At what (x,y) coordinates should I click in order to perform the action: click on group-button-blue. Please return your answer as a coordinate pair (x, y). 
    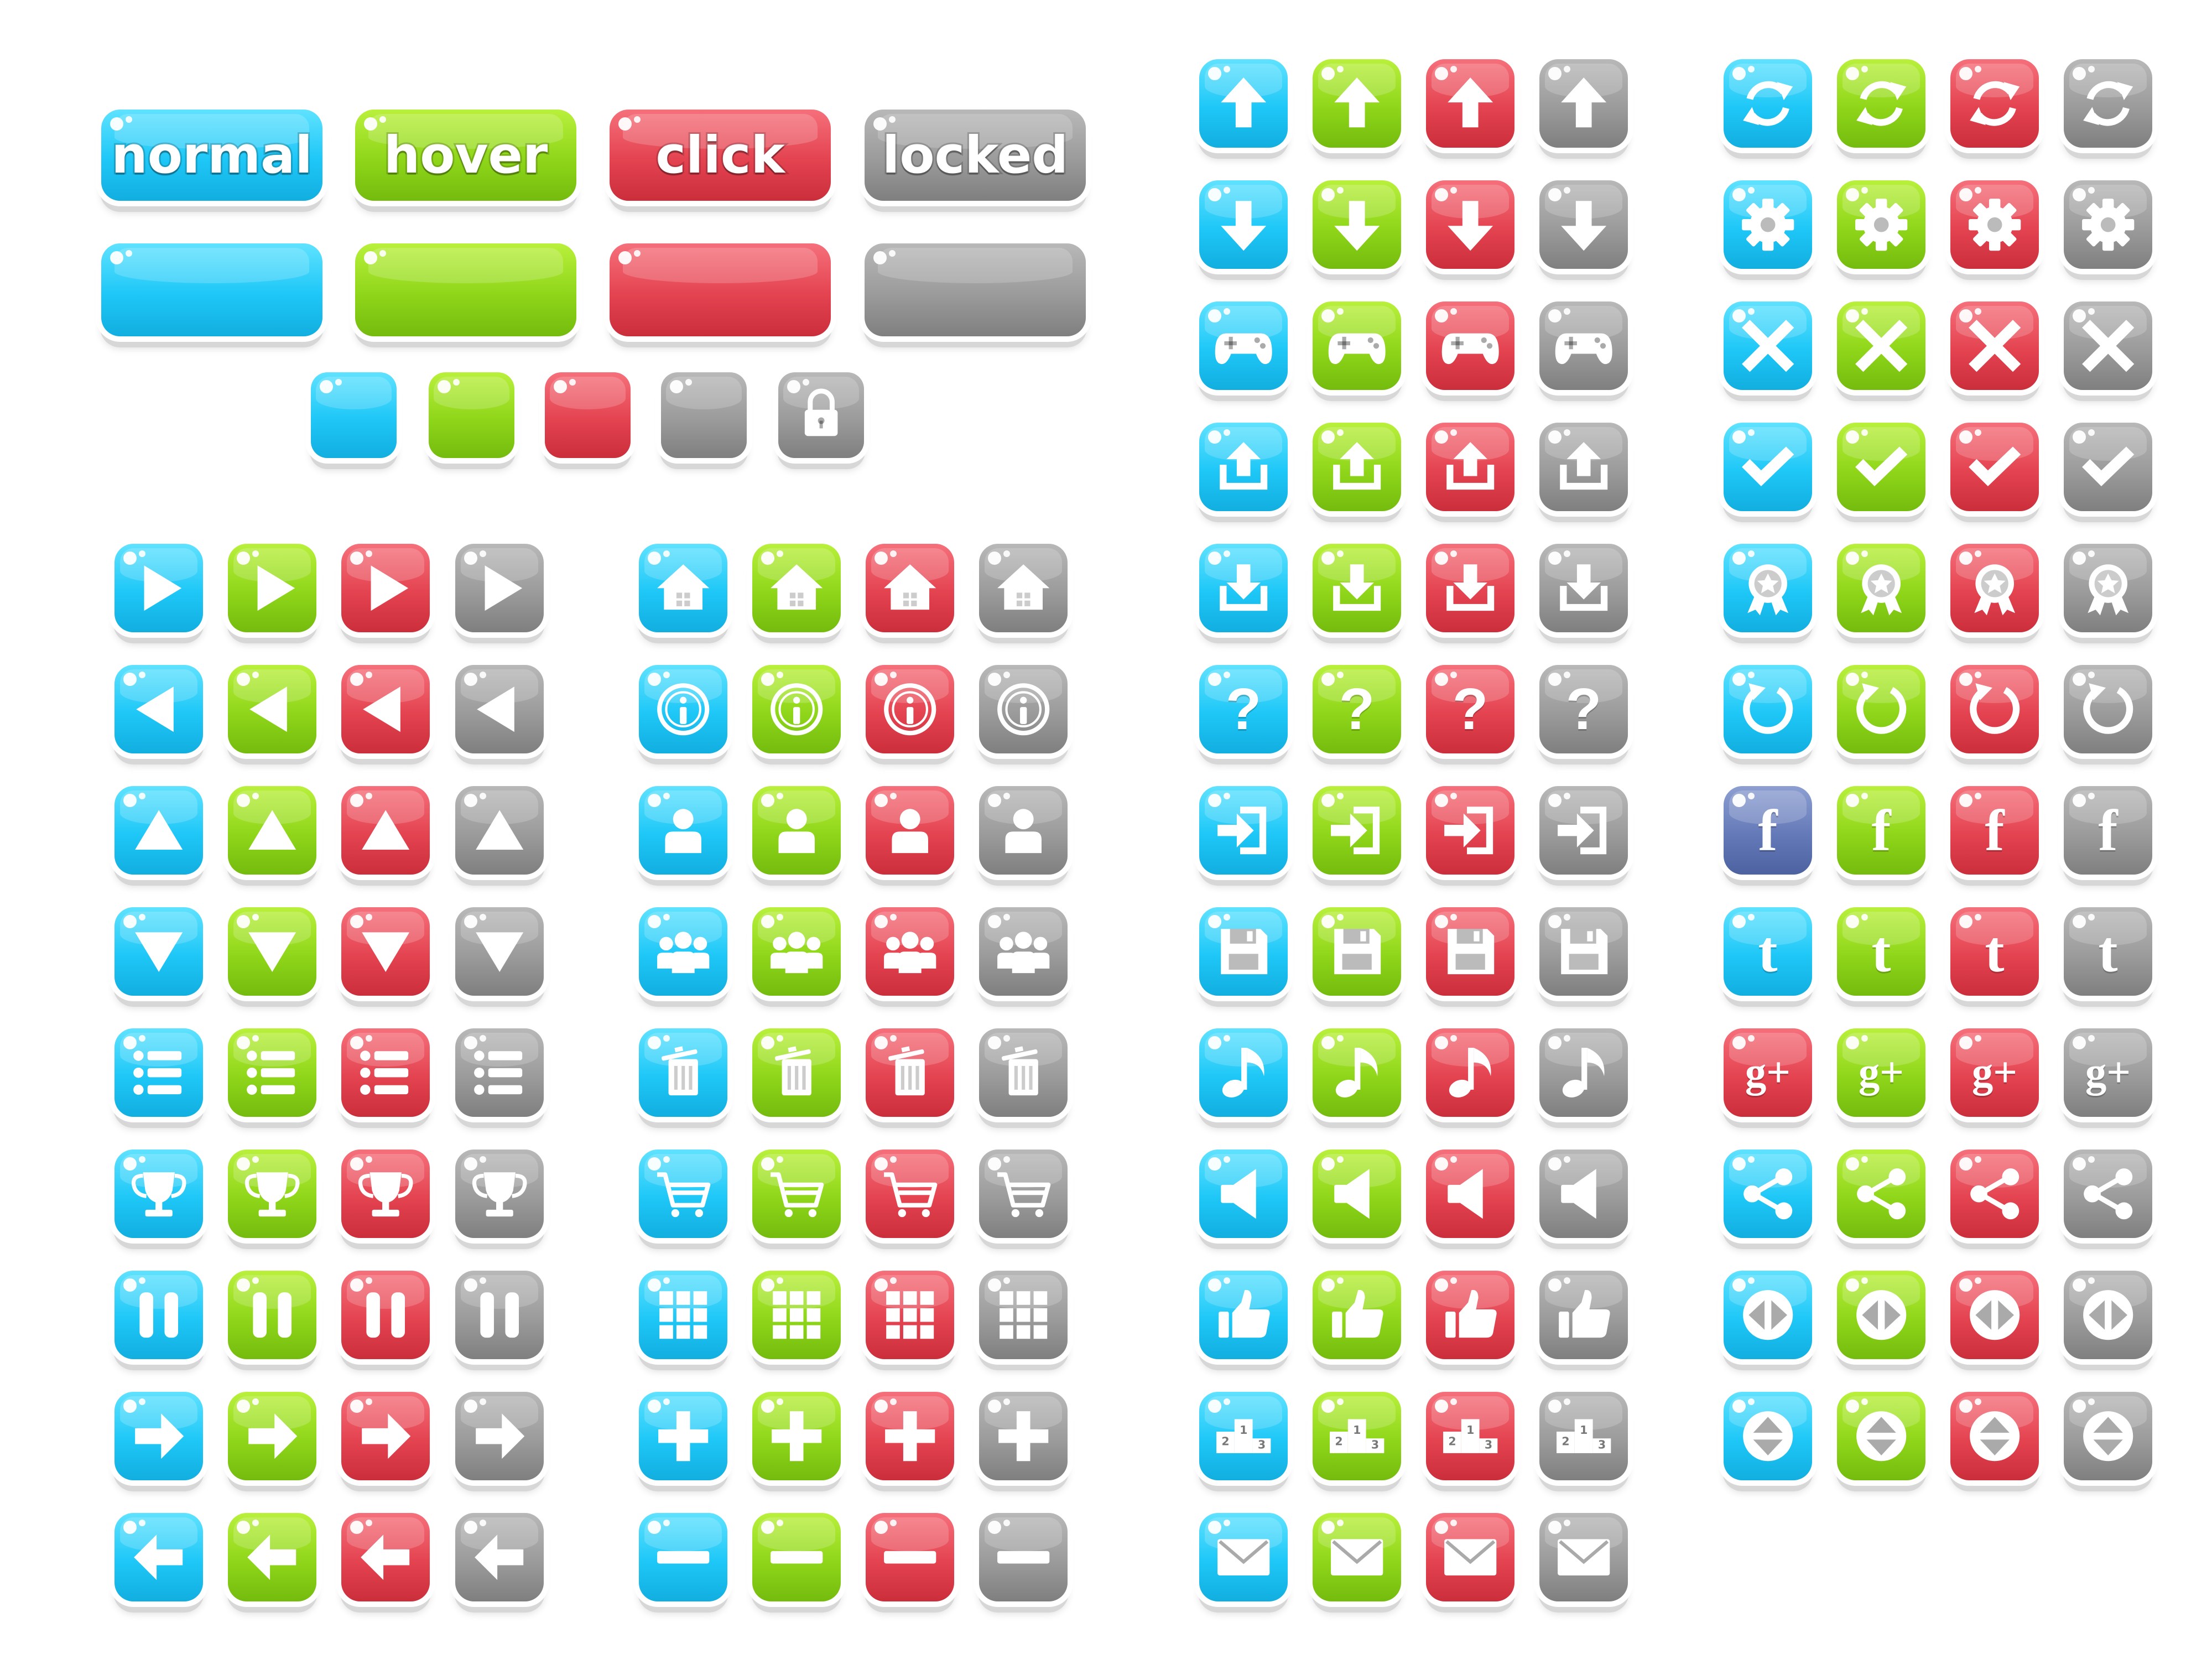
    Looking at the image, I should click on (683, 951).